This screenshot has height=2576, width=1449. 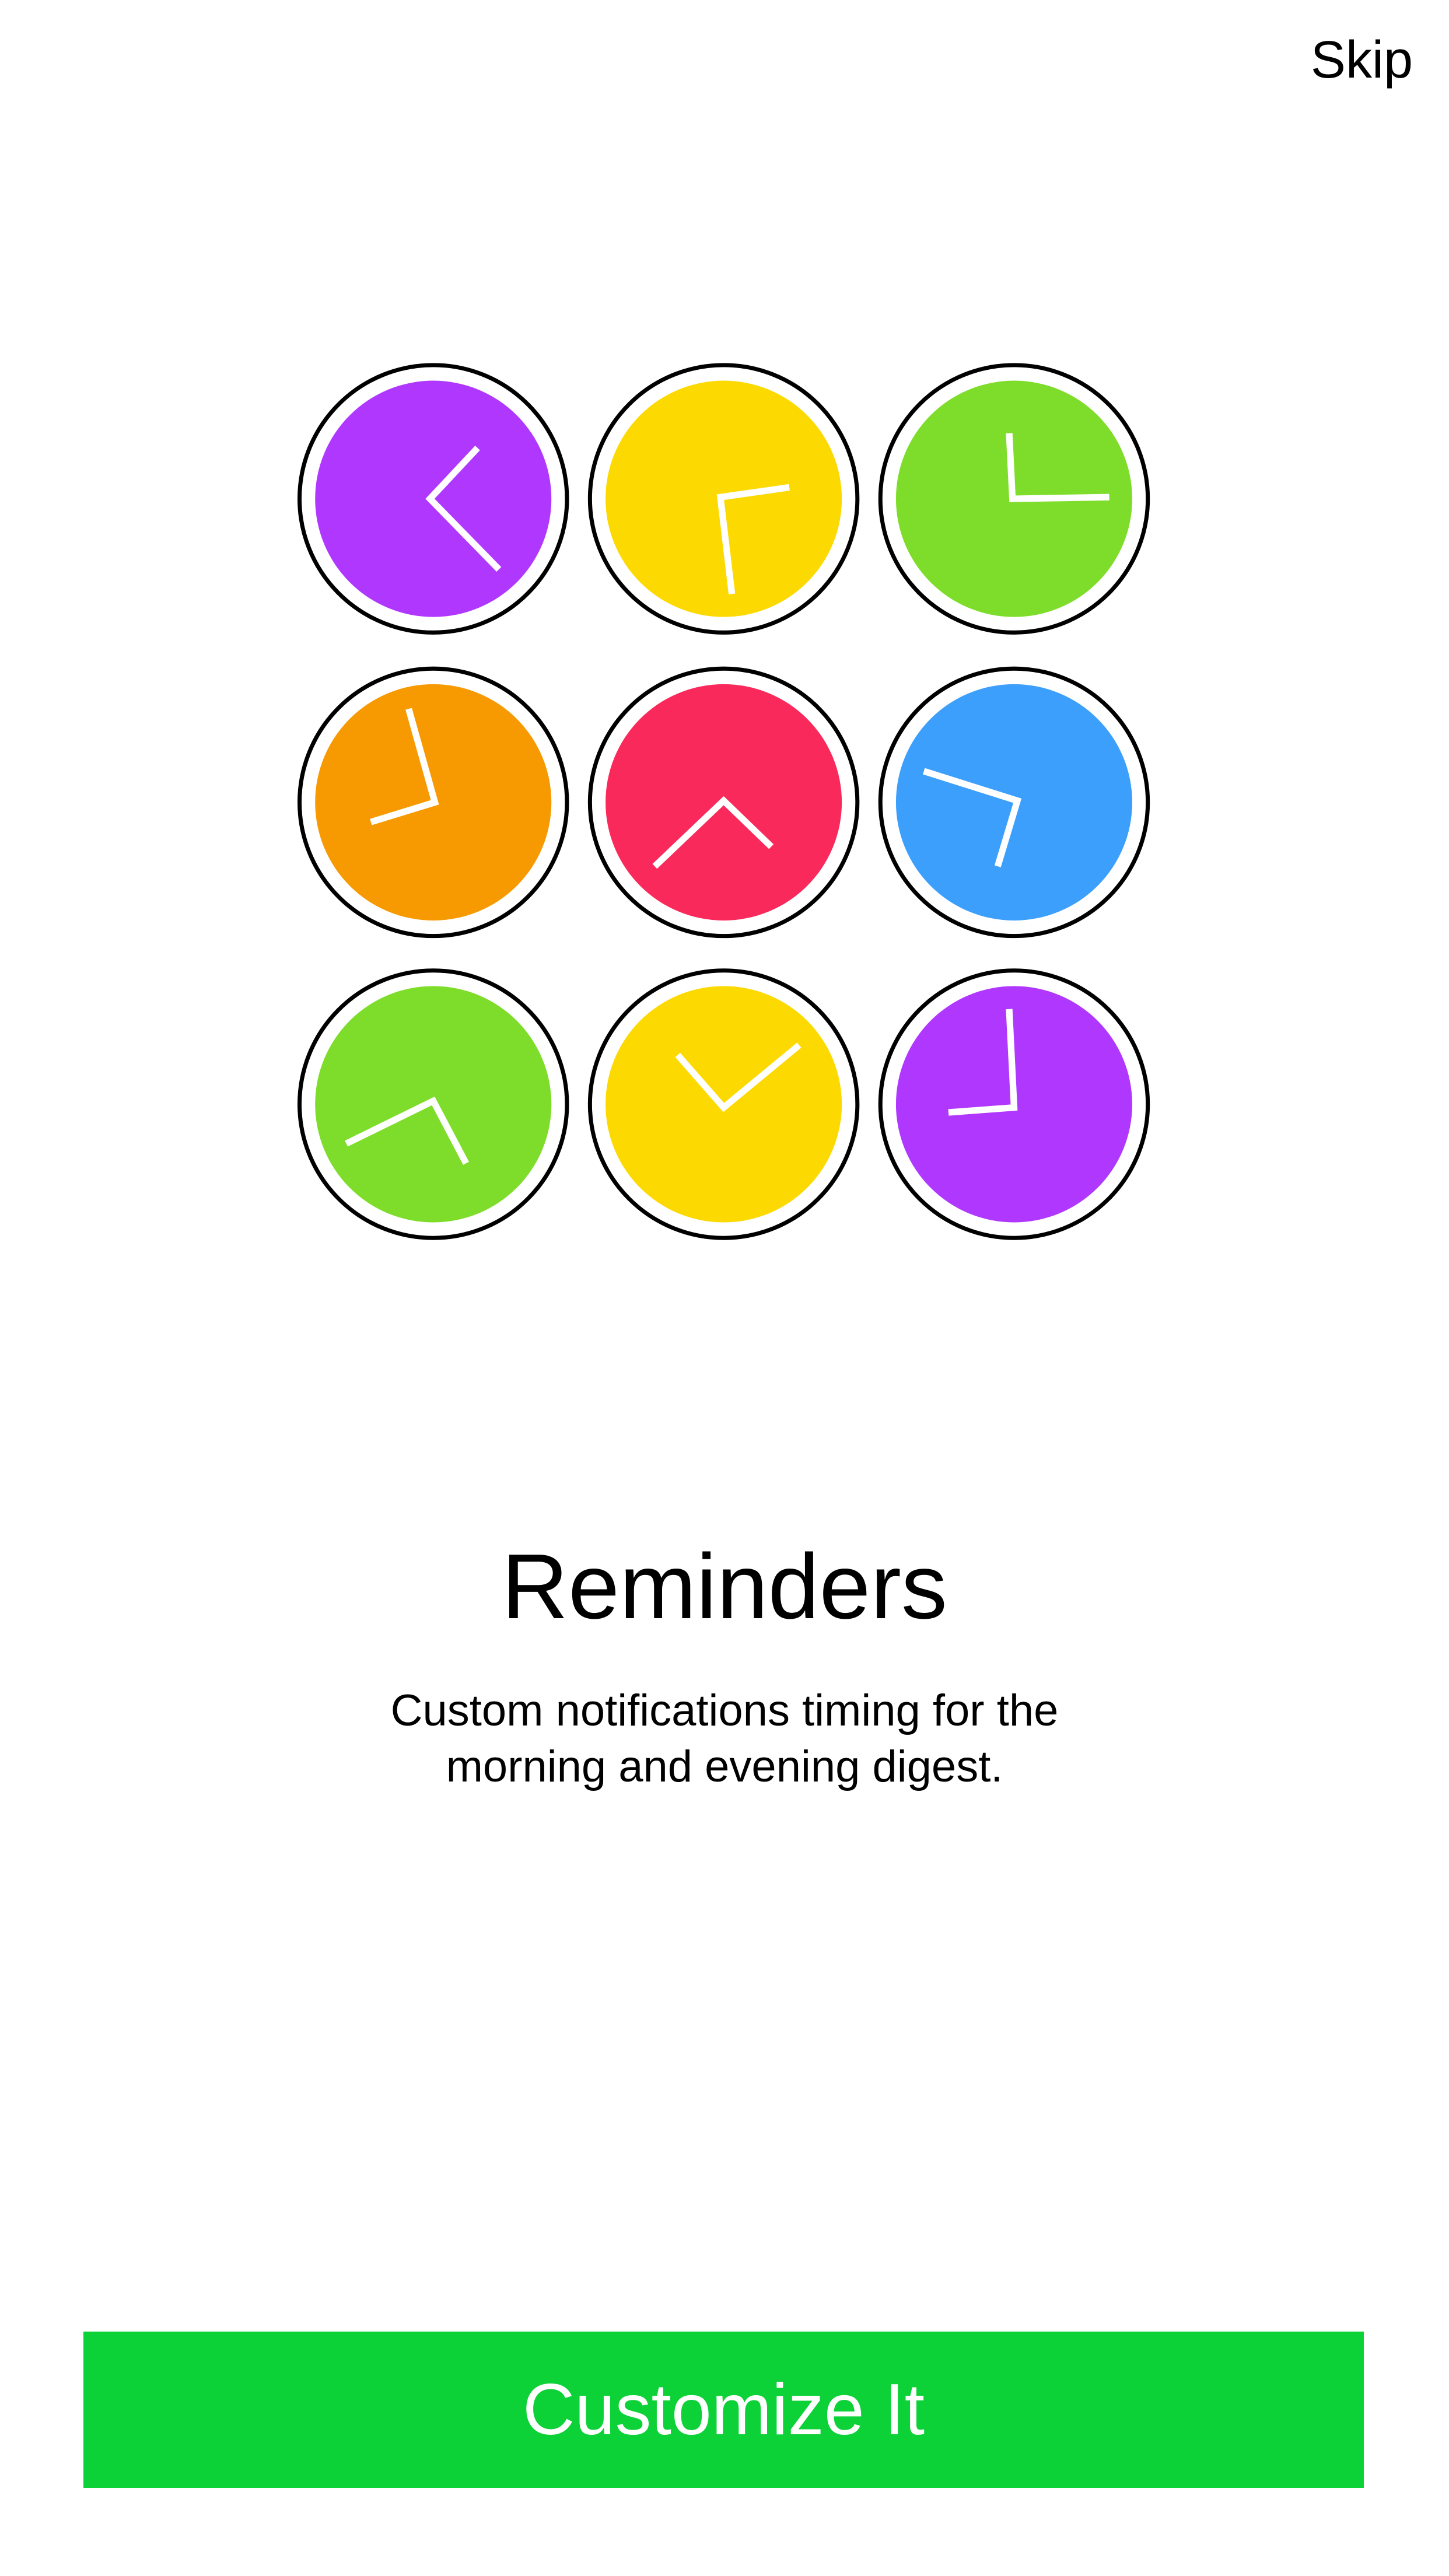 I want to click on description-line-2: morning and evening digest., so click(x=724, y=1766).